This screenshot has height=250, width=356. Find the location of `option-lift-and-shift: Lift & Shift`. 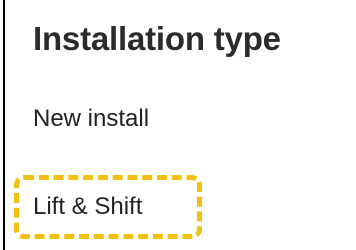

option-lift-and-shift: Lift & Shift is located at coordinates (87, 207).